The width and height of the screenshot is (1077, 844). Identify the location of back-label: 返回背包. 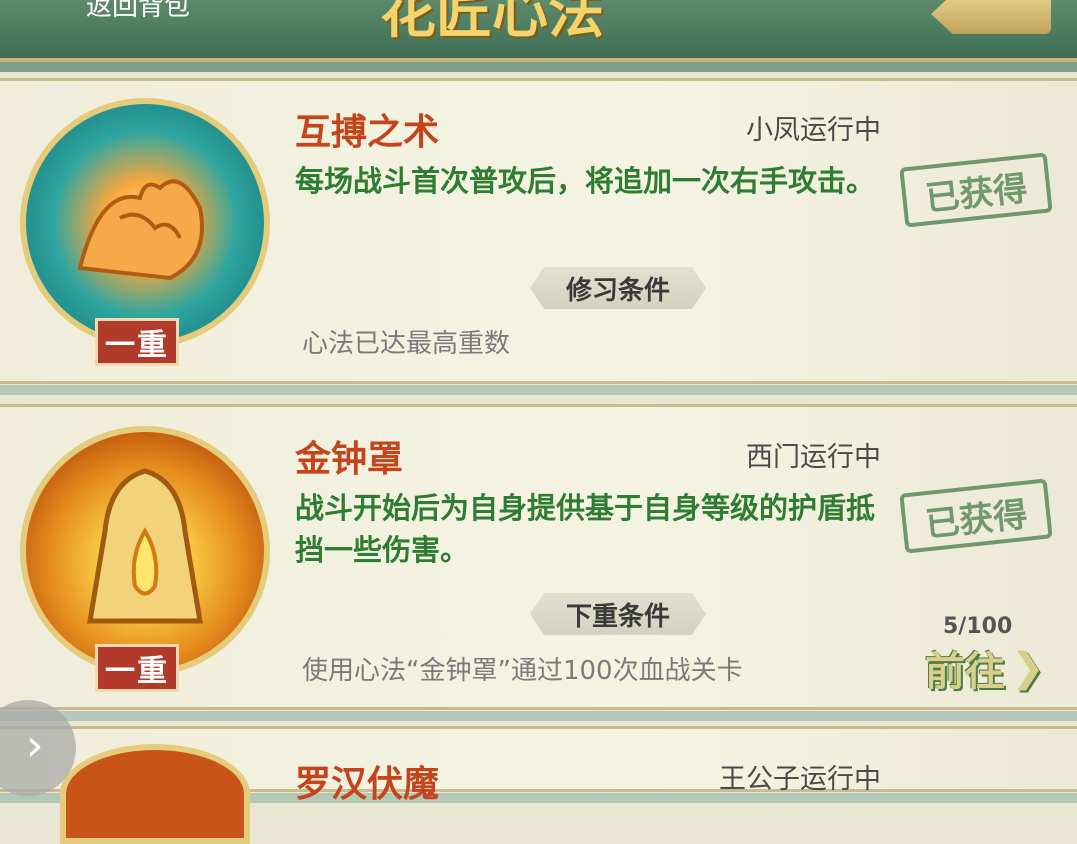
(138, 11).